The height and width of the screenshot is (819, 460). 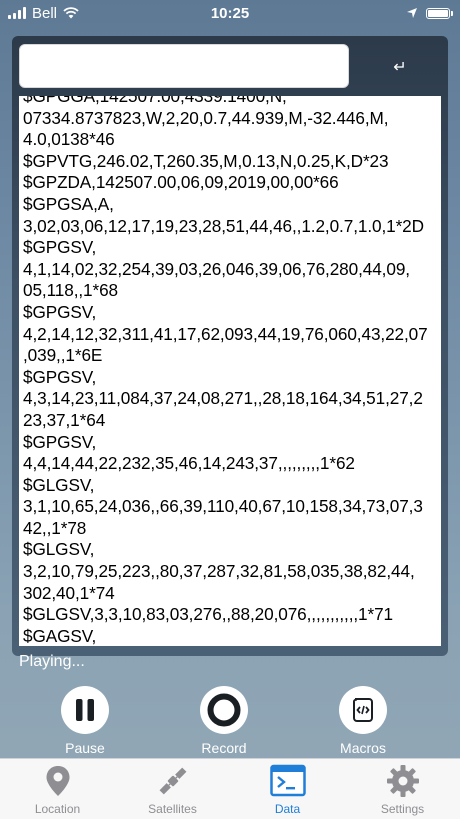 I want to click on tab-label: Location, so click(x=57, y=809).